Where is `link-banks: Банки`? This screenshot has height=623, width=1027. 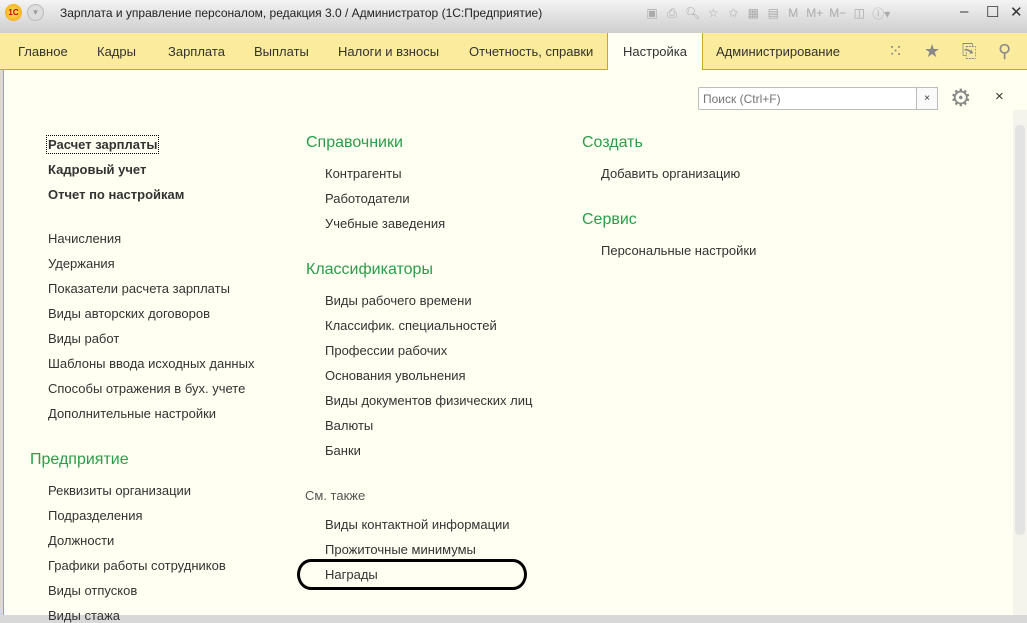
link-banks: Банки is located at coordinates (343, 450).